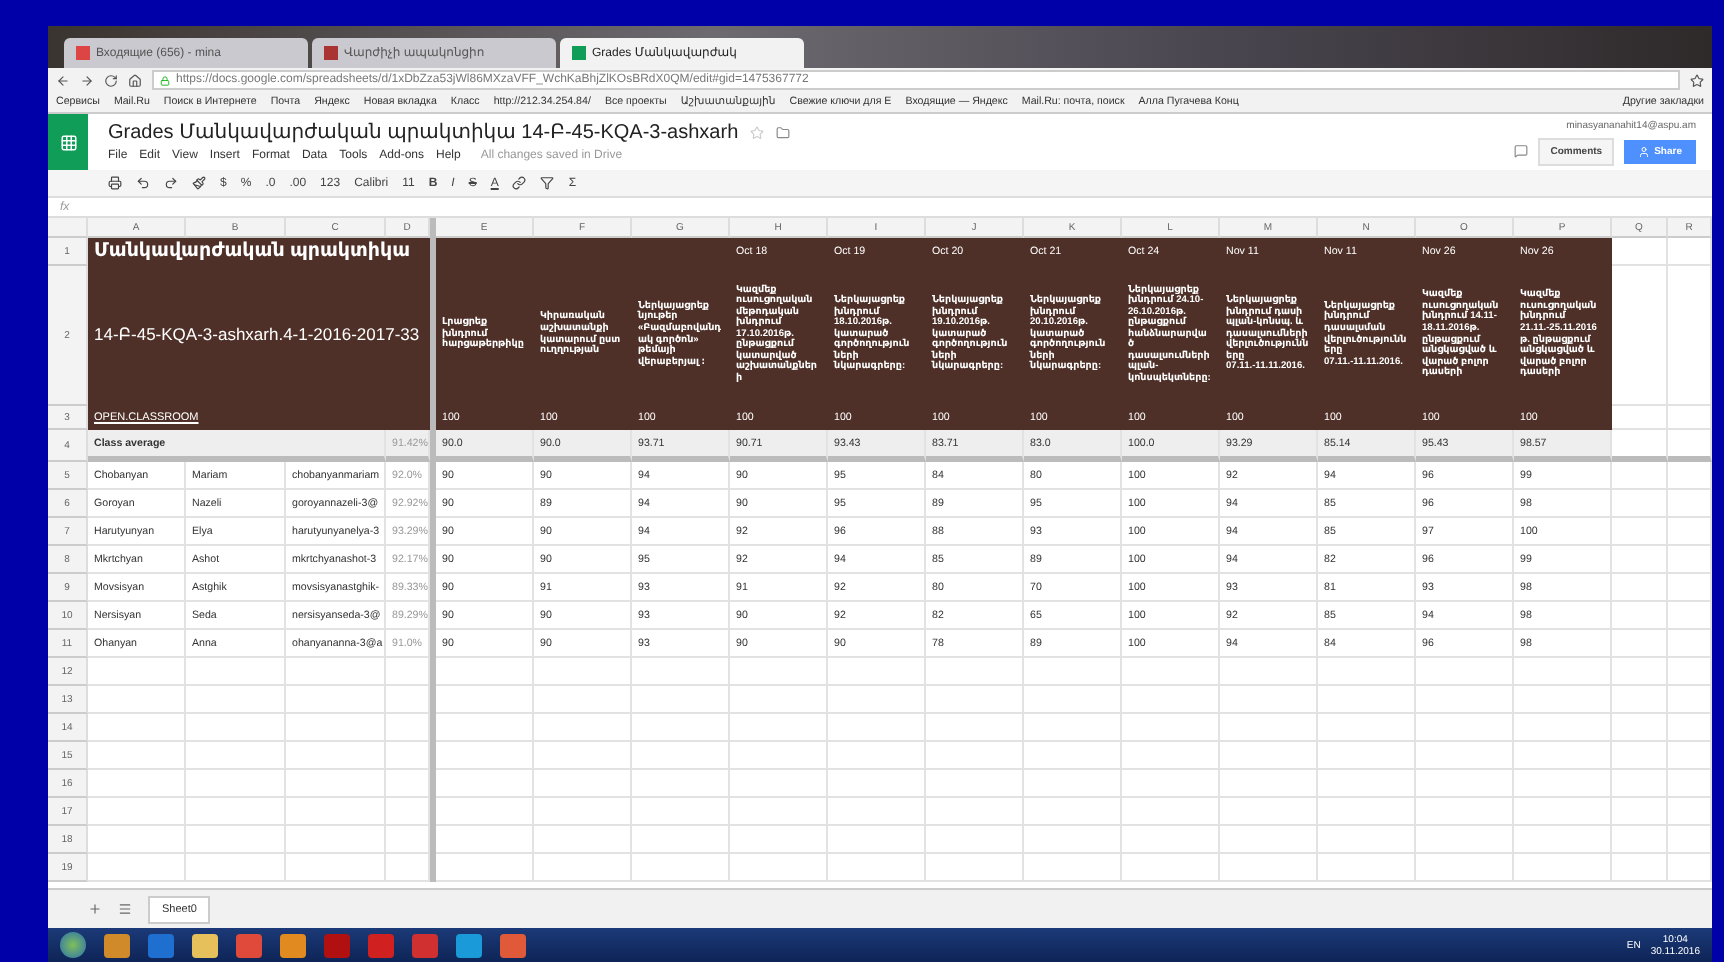  What do you see at coordinates (143, 183) in the screenshot?
I see `undo-icon` at bounding box center [143, 183].